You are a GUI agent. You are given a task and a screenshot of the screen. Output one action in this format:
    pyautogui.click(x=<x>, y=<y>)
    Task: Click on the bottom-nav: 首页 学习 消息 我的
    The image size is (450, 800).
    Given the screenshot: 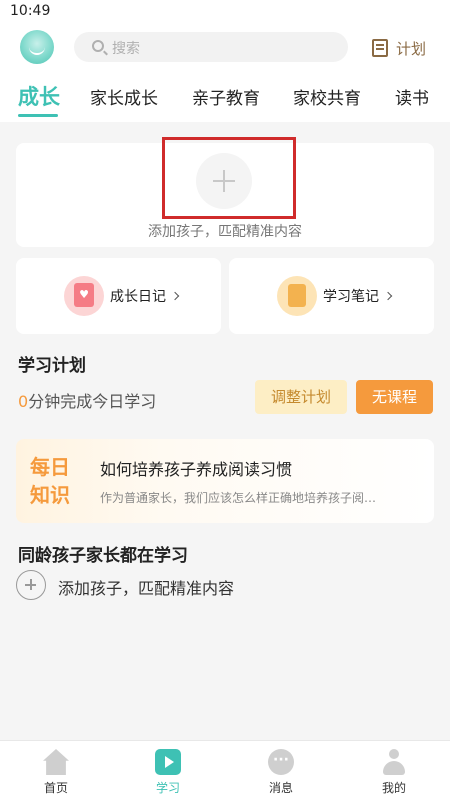 What is the action you would take?
    pyautogui.click(x=225, y=770)
    